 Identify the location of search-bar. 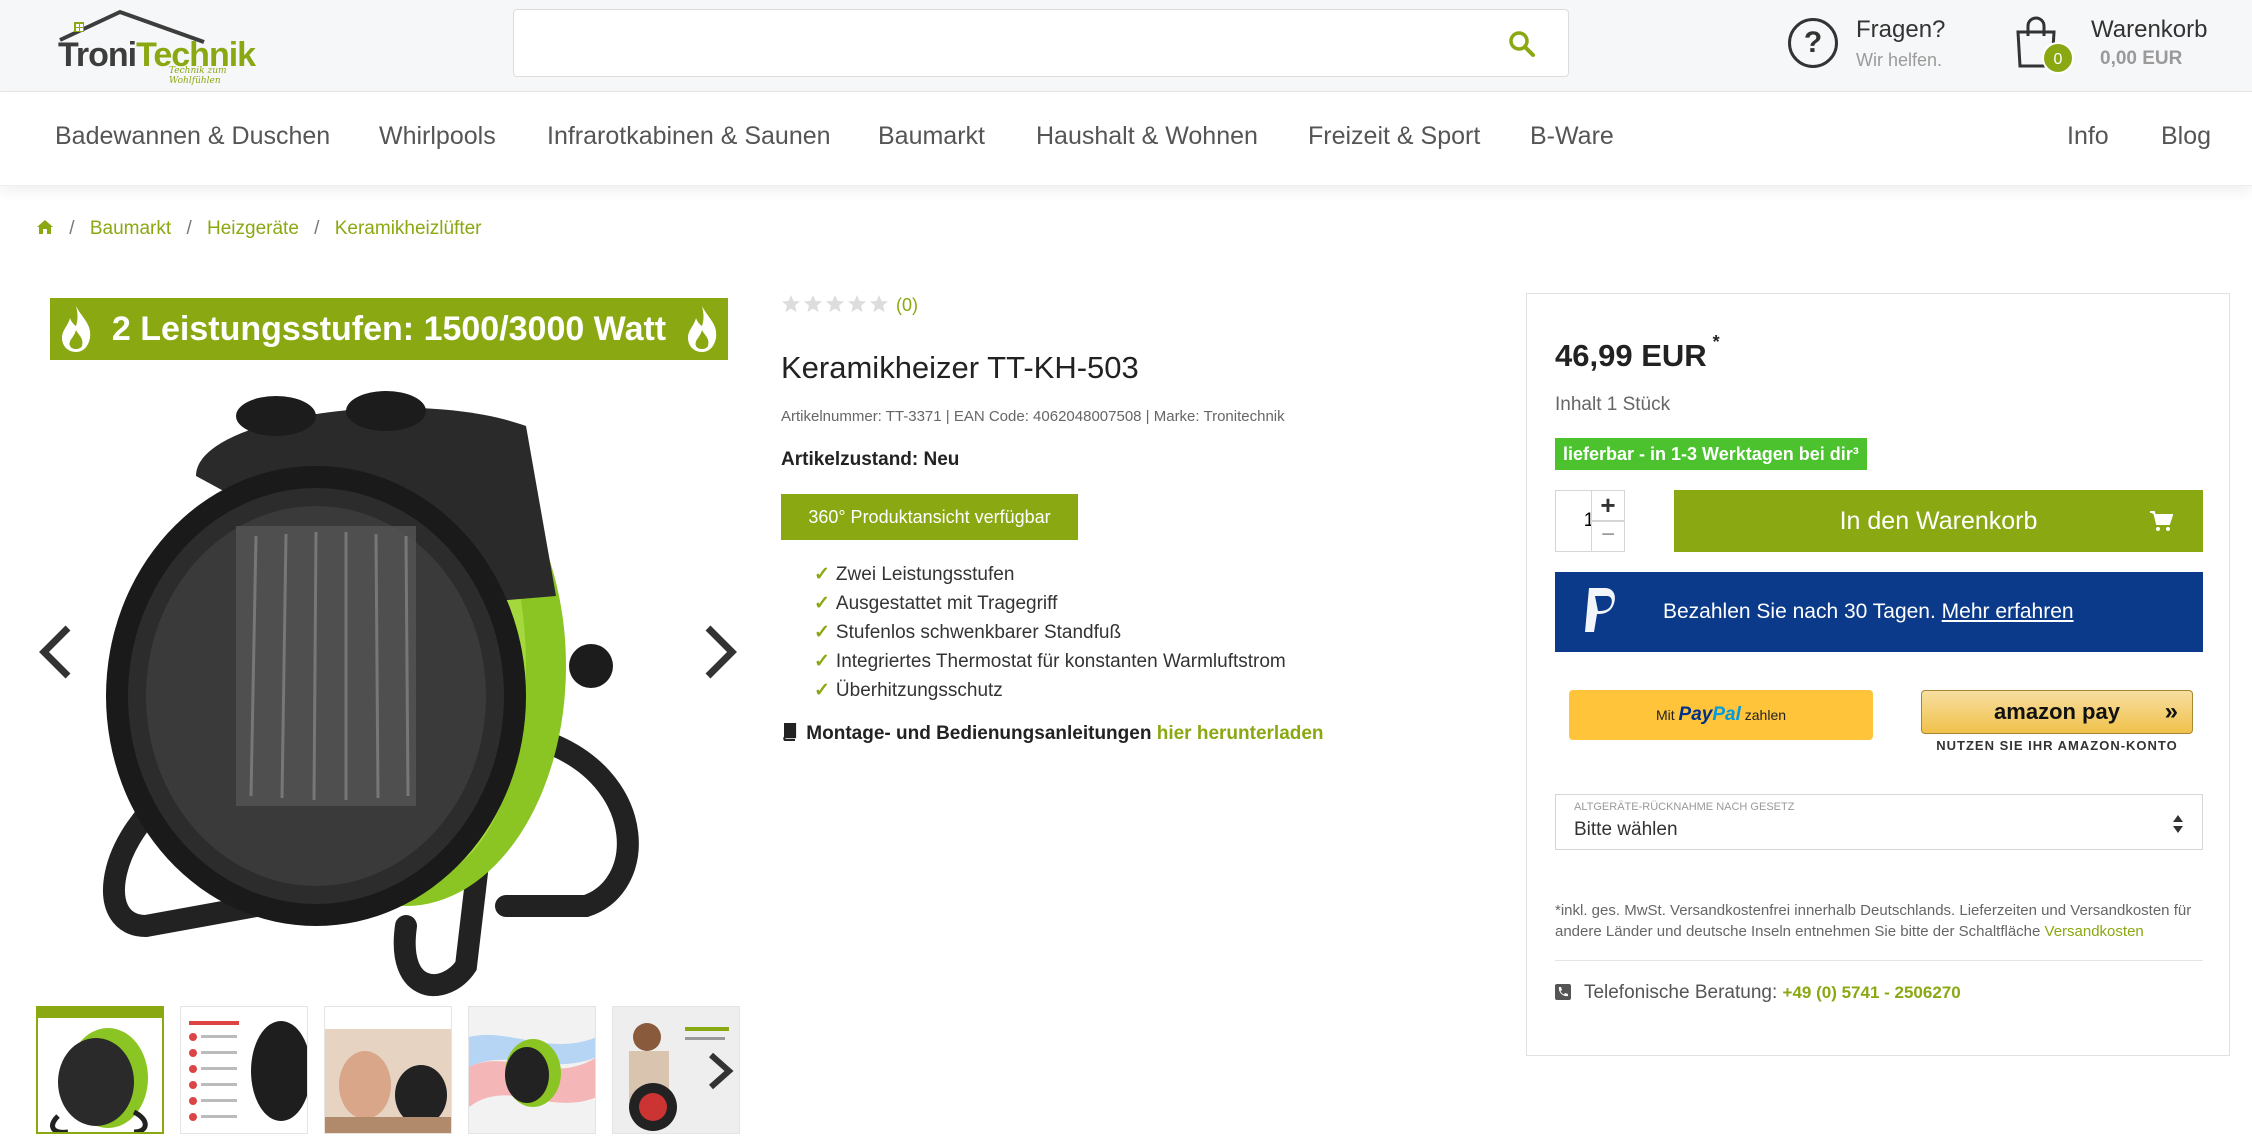
(1041, 43).